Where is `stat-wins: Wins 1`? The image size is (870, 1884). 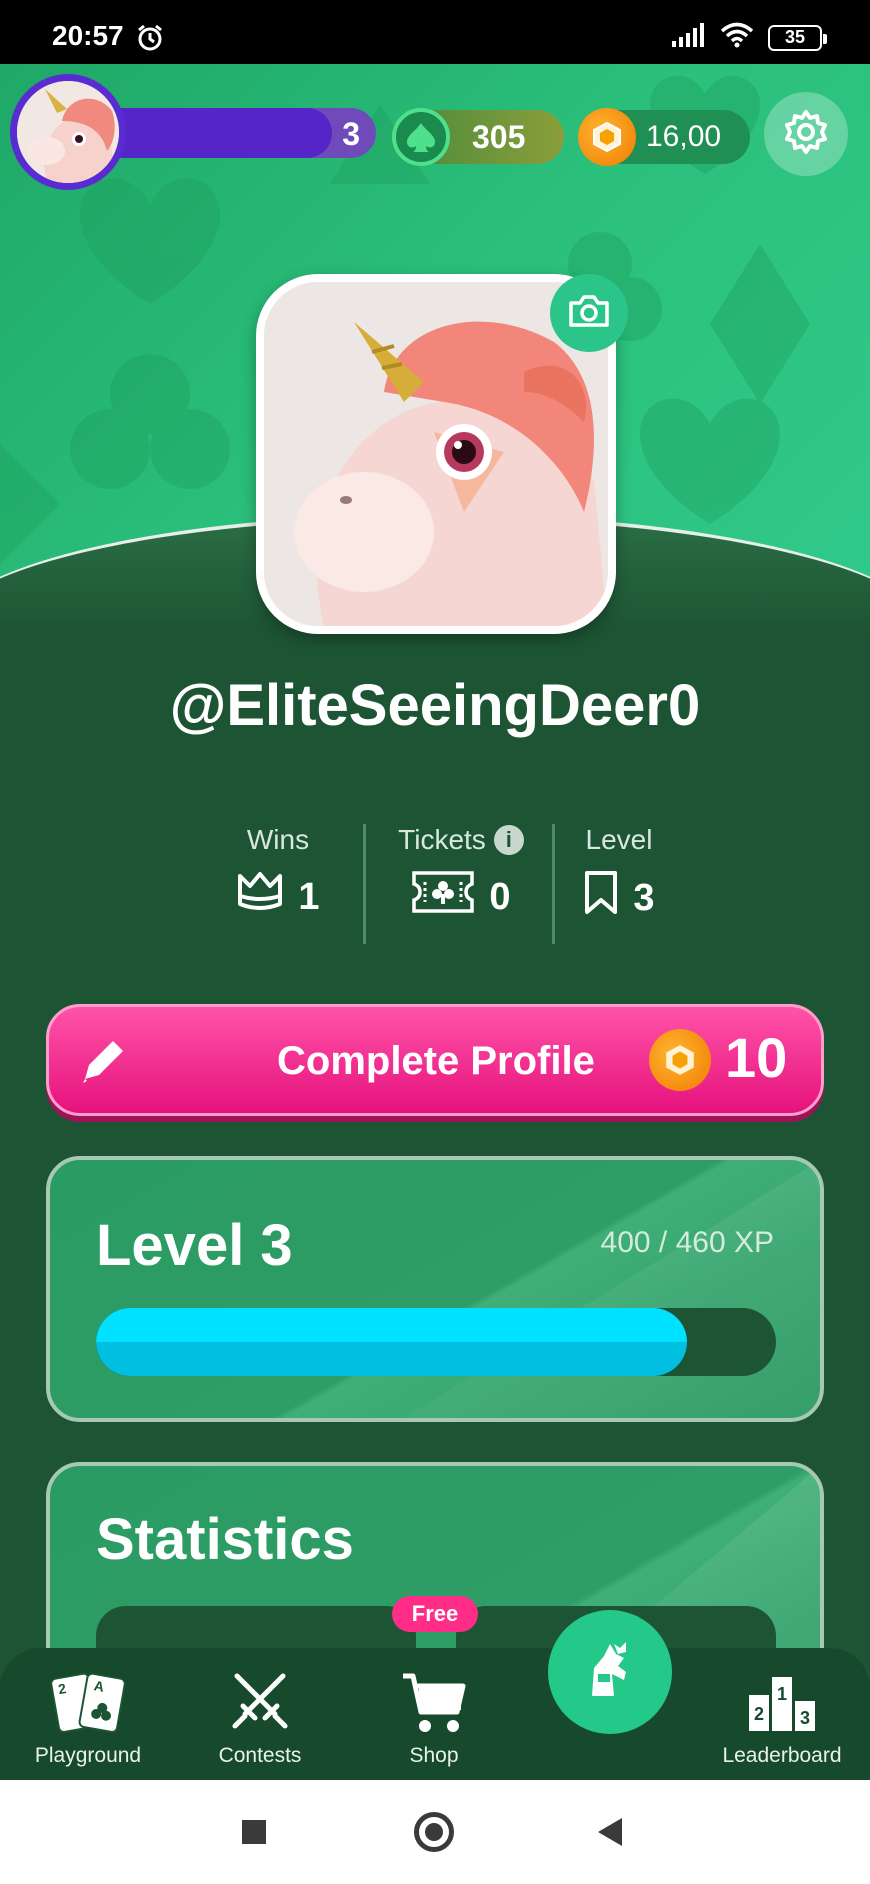 stat-wins: Wins 1 is located at coordinates (278, 874).